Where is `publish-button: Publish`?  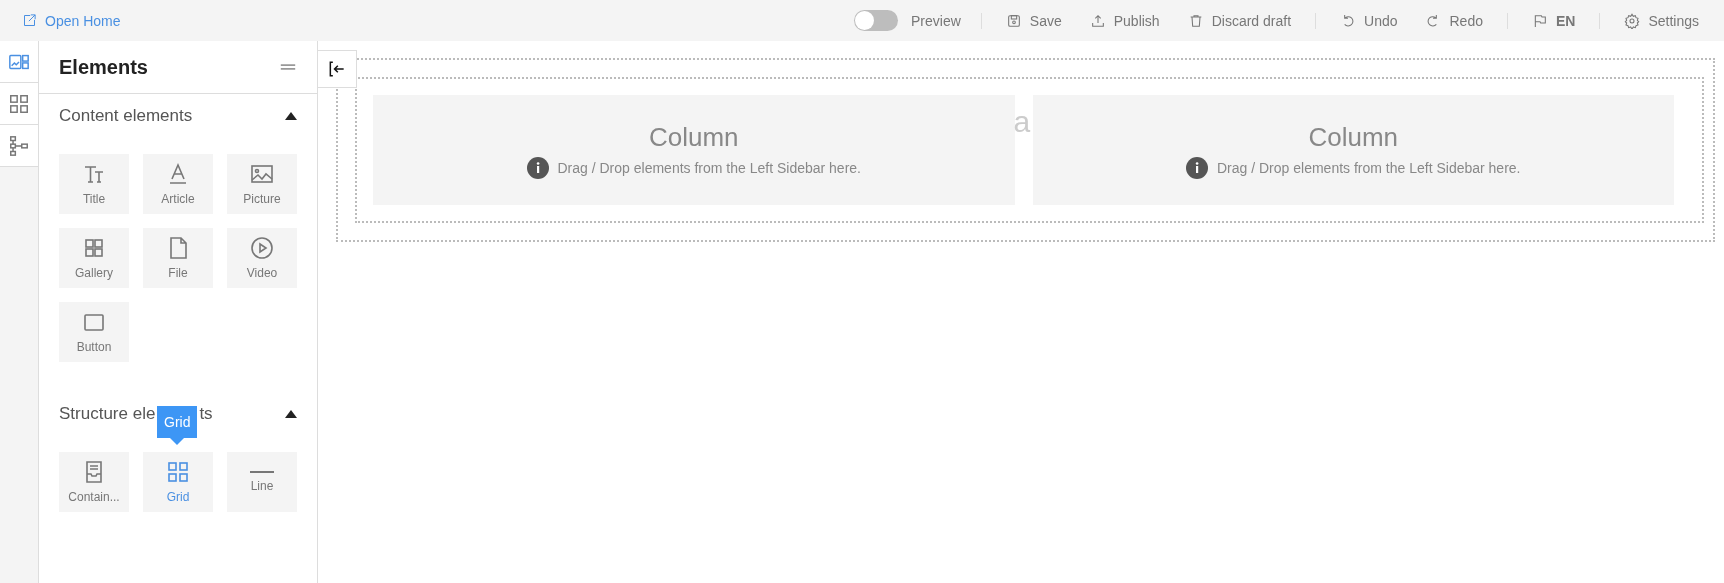 publish-button: Publish is located at coordinates (1124, 20).